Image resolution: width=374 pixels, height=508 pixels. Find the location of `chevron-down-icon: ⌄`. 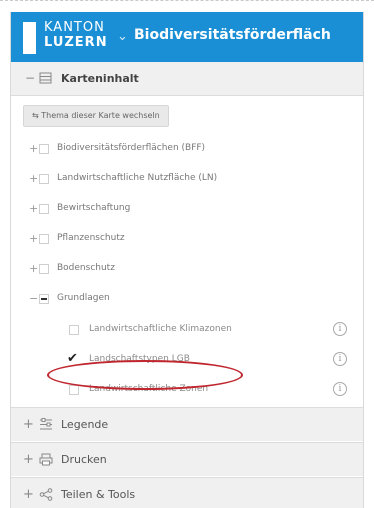

chevron-down-icon: ⌄ is located at coordinates (122, 36).